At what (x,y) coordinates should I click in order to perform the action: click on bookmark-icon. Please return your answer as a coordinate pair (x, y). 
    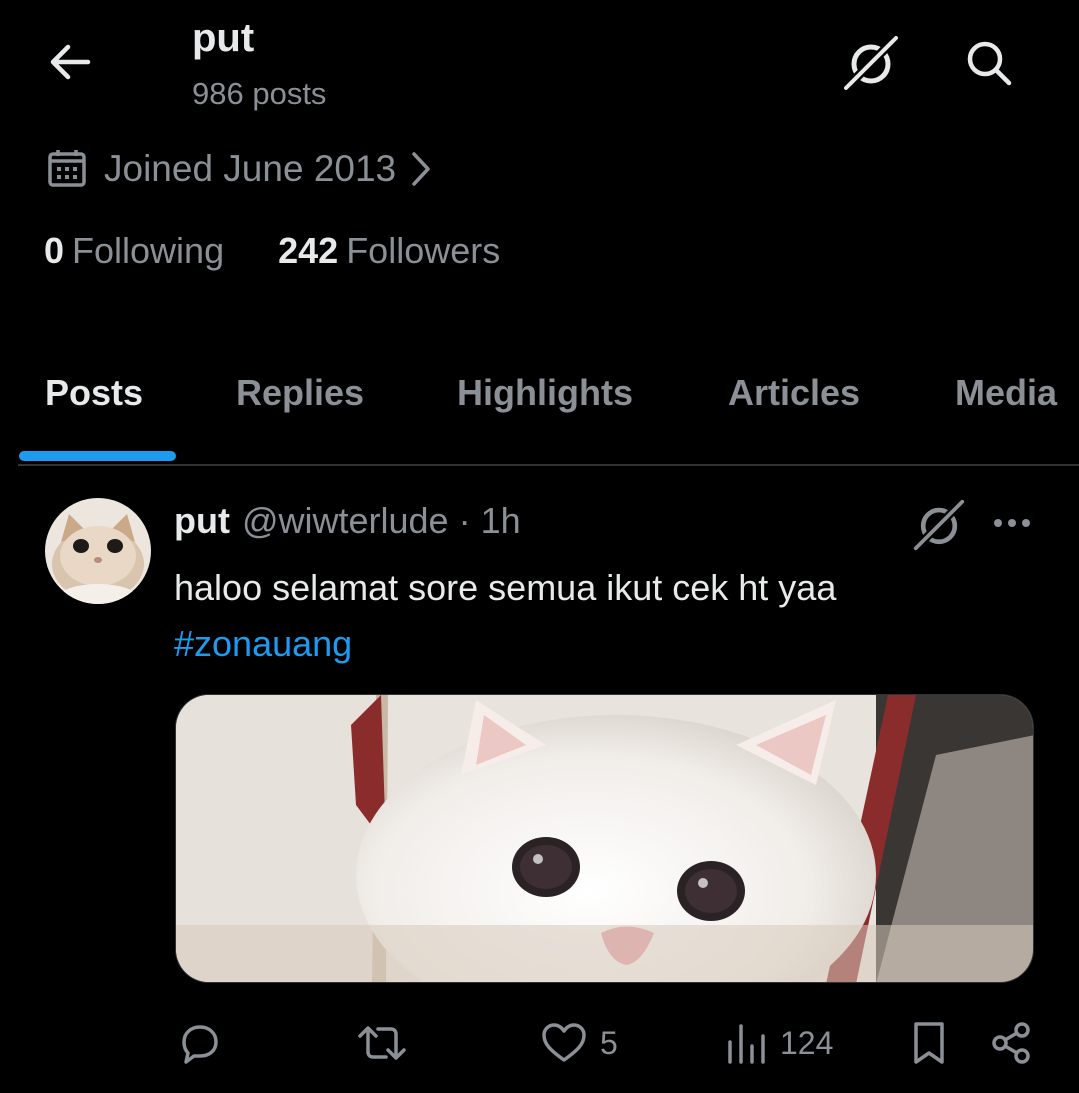
    Looking at the image, I should click on (929, 1043).